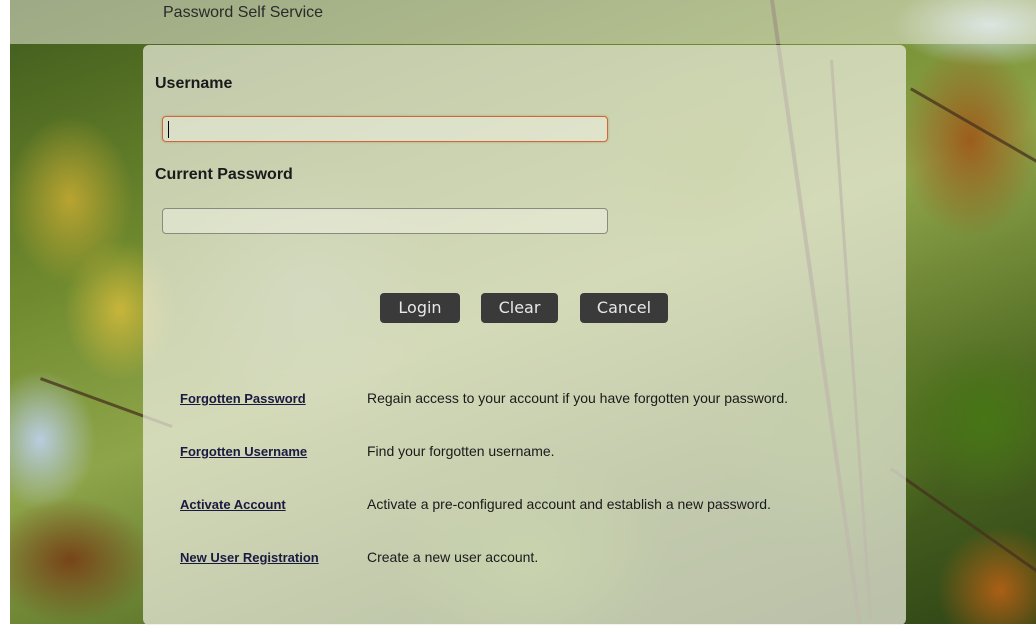 This screenshot has height=629, width=1036. I want to click on username-label: Username, so click(194, 83).